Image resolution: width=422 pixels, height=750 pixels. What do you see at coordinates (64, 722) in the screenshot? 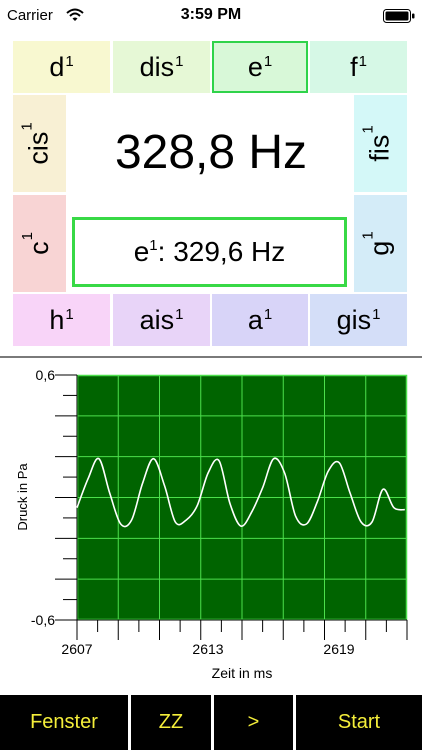
I see `window-button: Fenster` at bounding box center [64, 722].